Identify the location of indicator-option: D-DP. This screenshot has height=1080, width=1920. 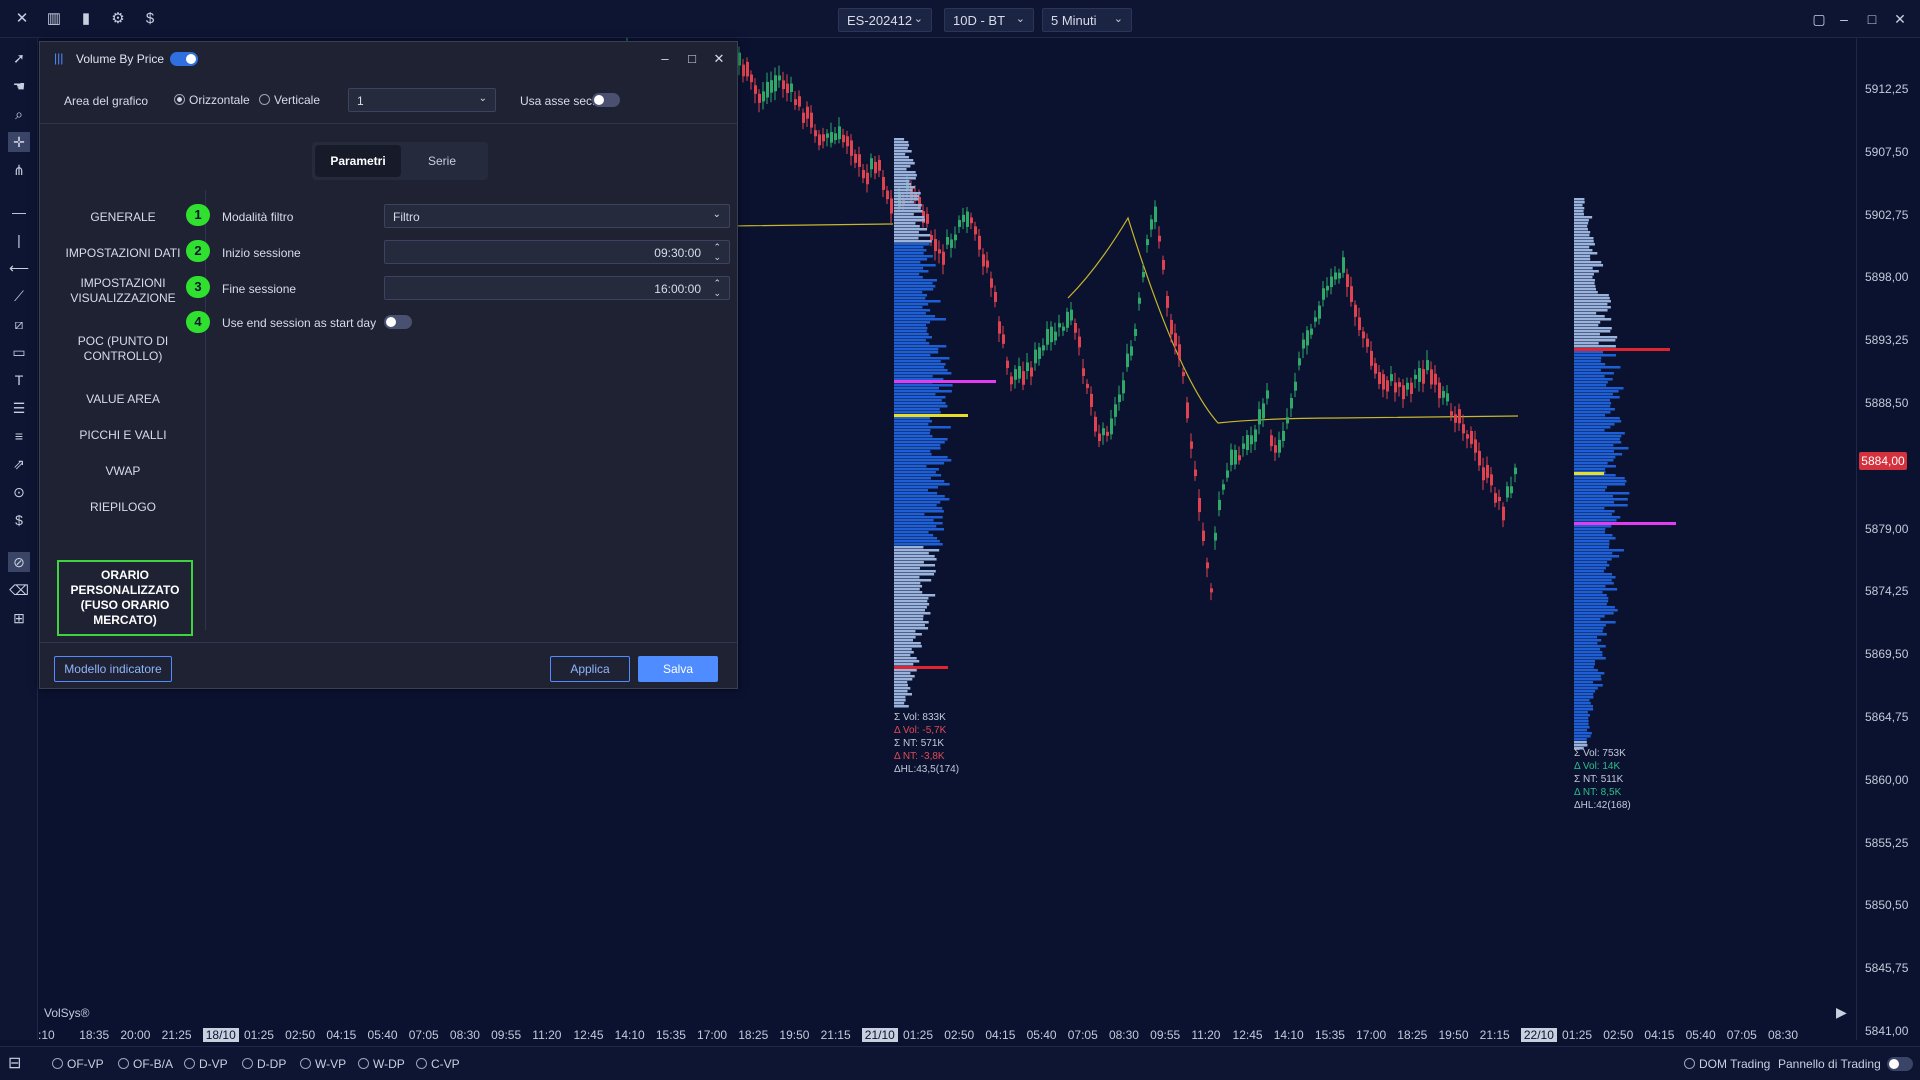
(264, 1064).